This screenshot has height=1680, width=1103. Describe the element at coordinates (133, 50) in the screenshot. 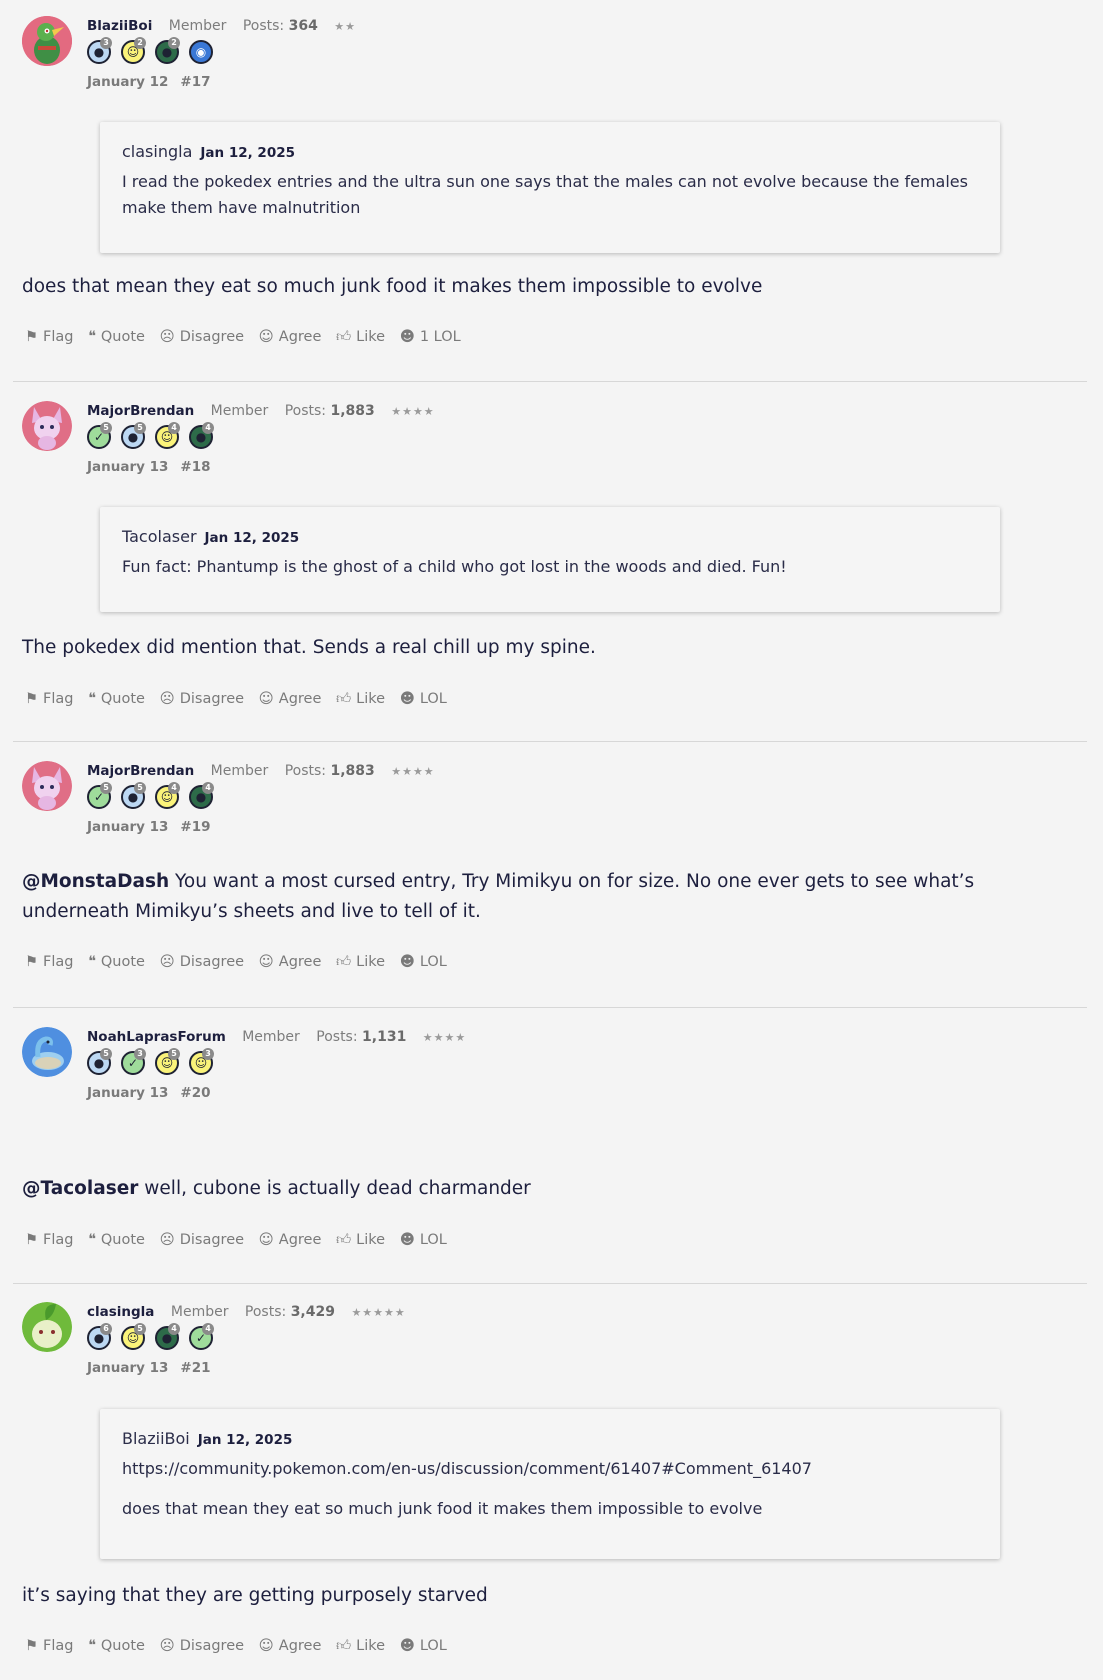

I see `wink-badge-icon: ☺ 2` at that location.